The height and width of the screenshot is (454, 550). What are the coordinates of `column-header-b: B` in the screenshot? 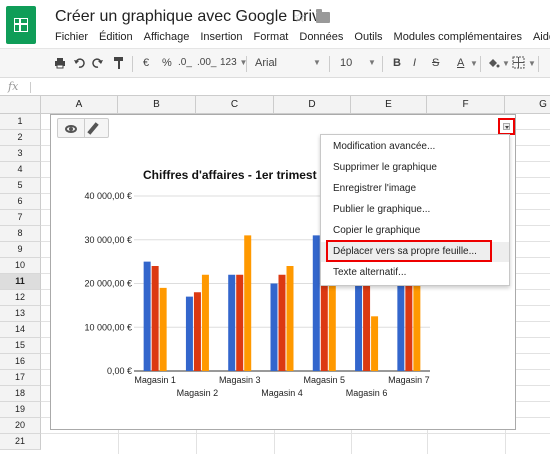 It's located at (157, 105).